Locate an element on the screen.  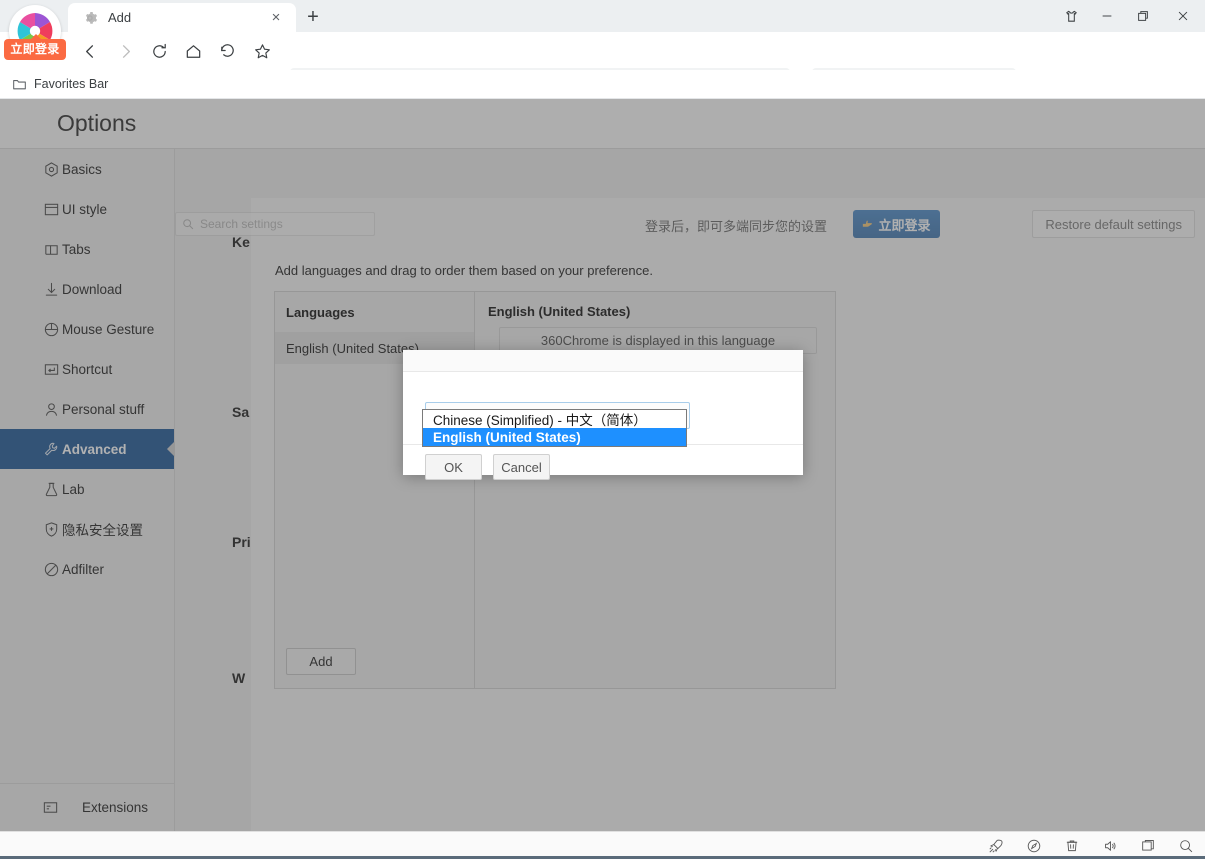
sidebar-item-shortcut: Shortcut is located at coordinates (87, 369).